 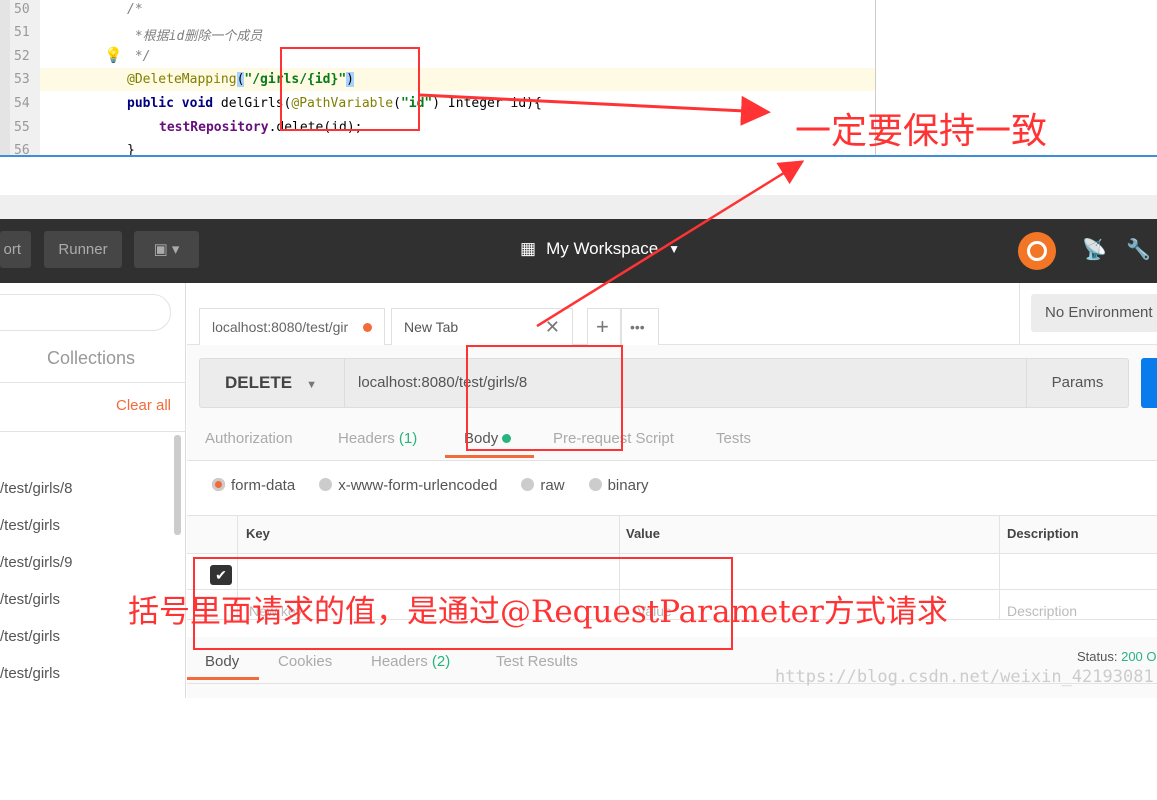 I want to click on annotation-note: 括号里面请求的值，是通过@RequestParameter方式请求, so click(x=538, y=612).